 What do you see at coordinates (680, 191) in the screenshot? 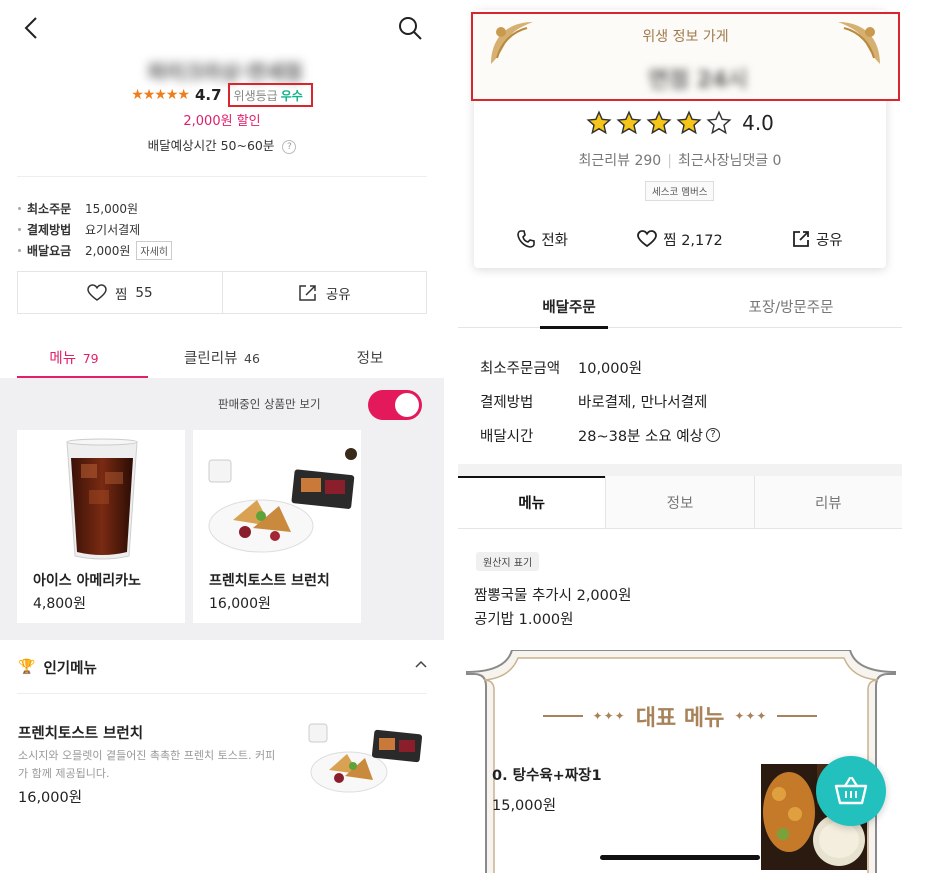
I see `member-badge: 세스코 멤버스` at bounding box center [680, 191].